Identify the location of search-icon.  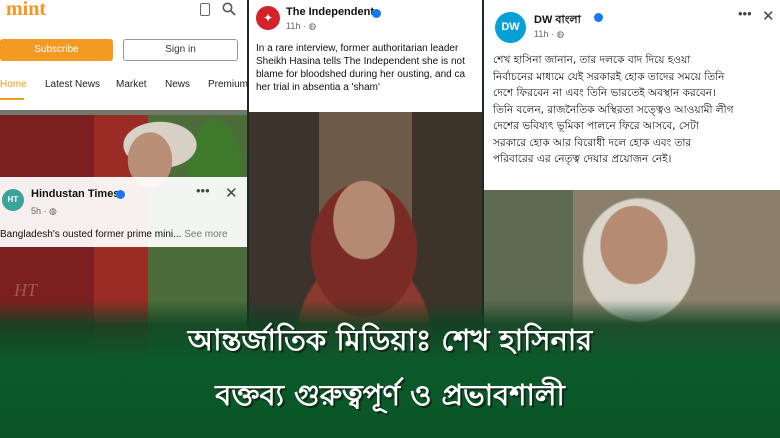
(229, 9).